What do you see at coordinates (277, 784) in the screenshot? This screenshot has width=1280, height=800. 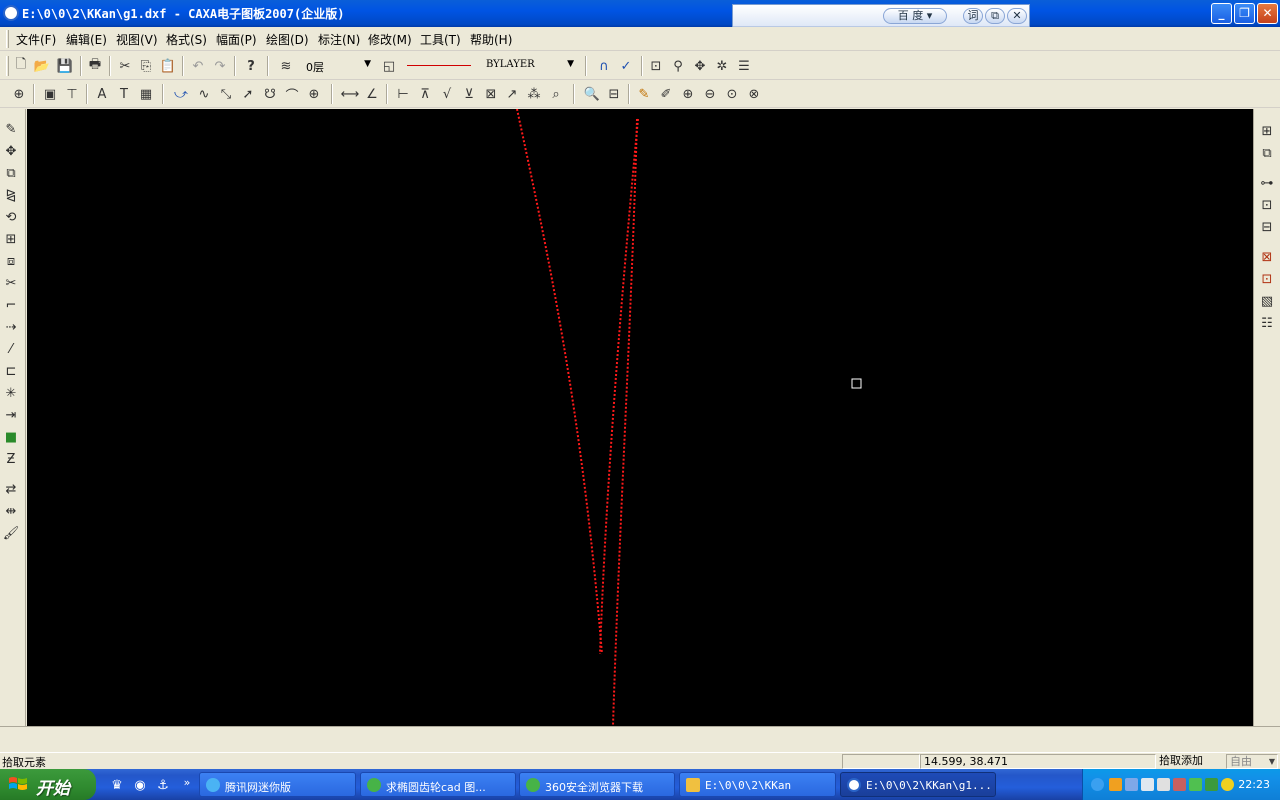 I see `task-tencent: 腾讯网迷你版` at bounding box center [277, 784].